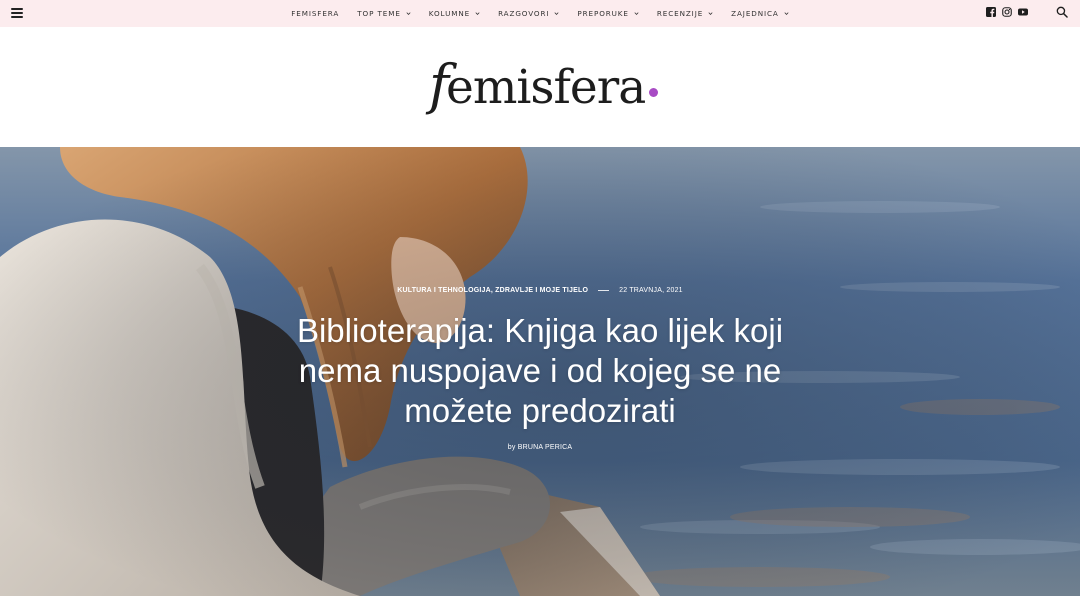 The height and width of the screenshot is (608, 1080). Describe the element at coordinates (603, 13) in the screenshot. I see `nav-item-label: PREPORUKE` at that location.